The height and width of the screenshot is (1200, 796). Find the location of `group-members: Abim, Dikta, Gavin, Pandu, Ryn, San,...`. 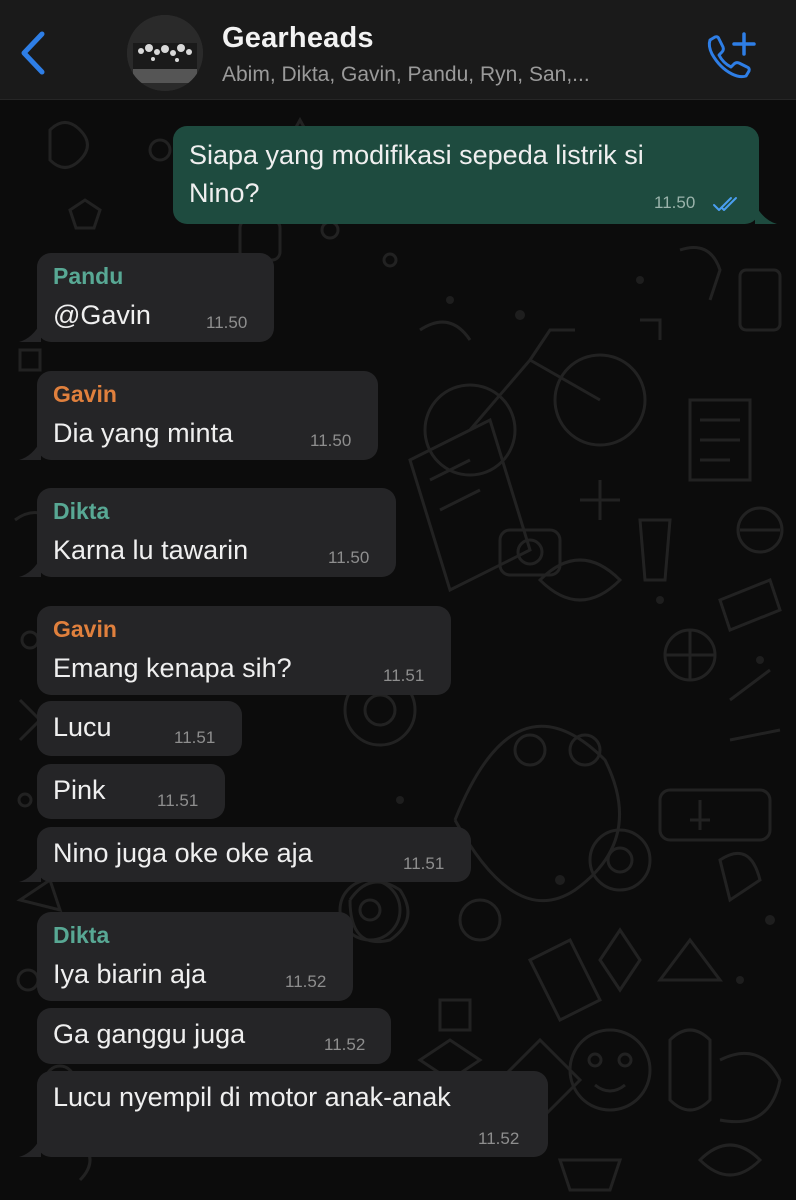

group-members: Abim, Dikta, Gavin, Pandu, Ryn, San,... is located at coordinates (406, 75).